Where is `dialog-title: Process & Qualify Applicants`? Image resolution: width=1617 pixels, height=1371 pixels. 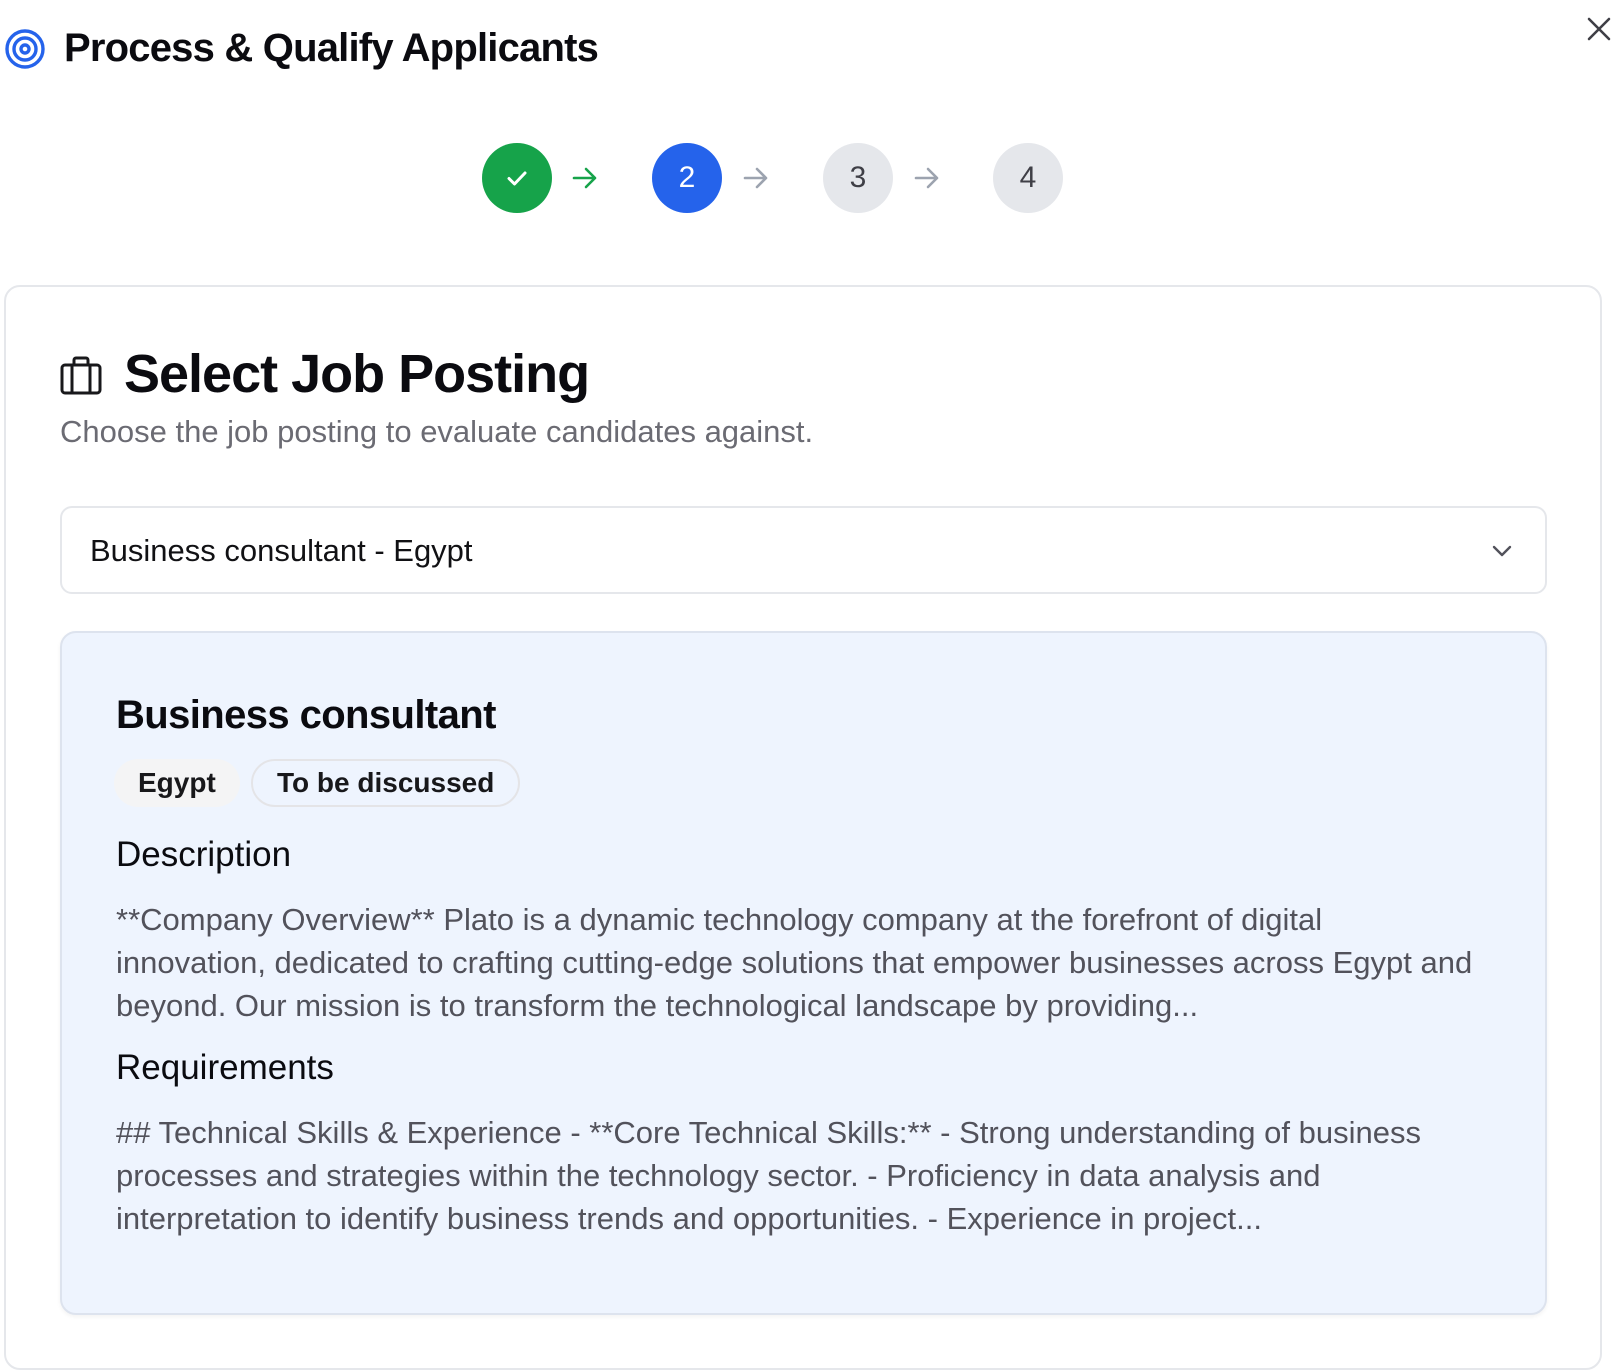 dialog-title: Process & Qualify Applicants is located at coordinates (331, 48).